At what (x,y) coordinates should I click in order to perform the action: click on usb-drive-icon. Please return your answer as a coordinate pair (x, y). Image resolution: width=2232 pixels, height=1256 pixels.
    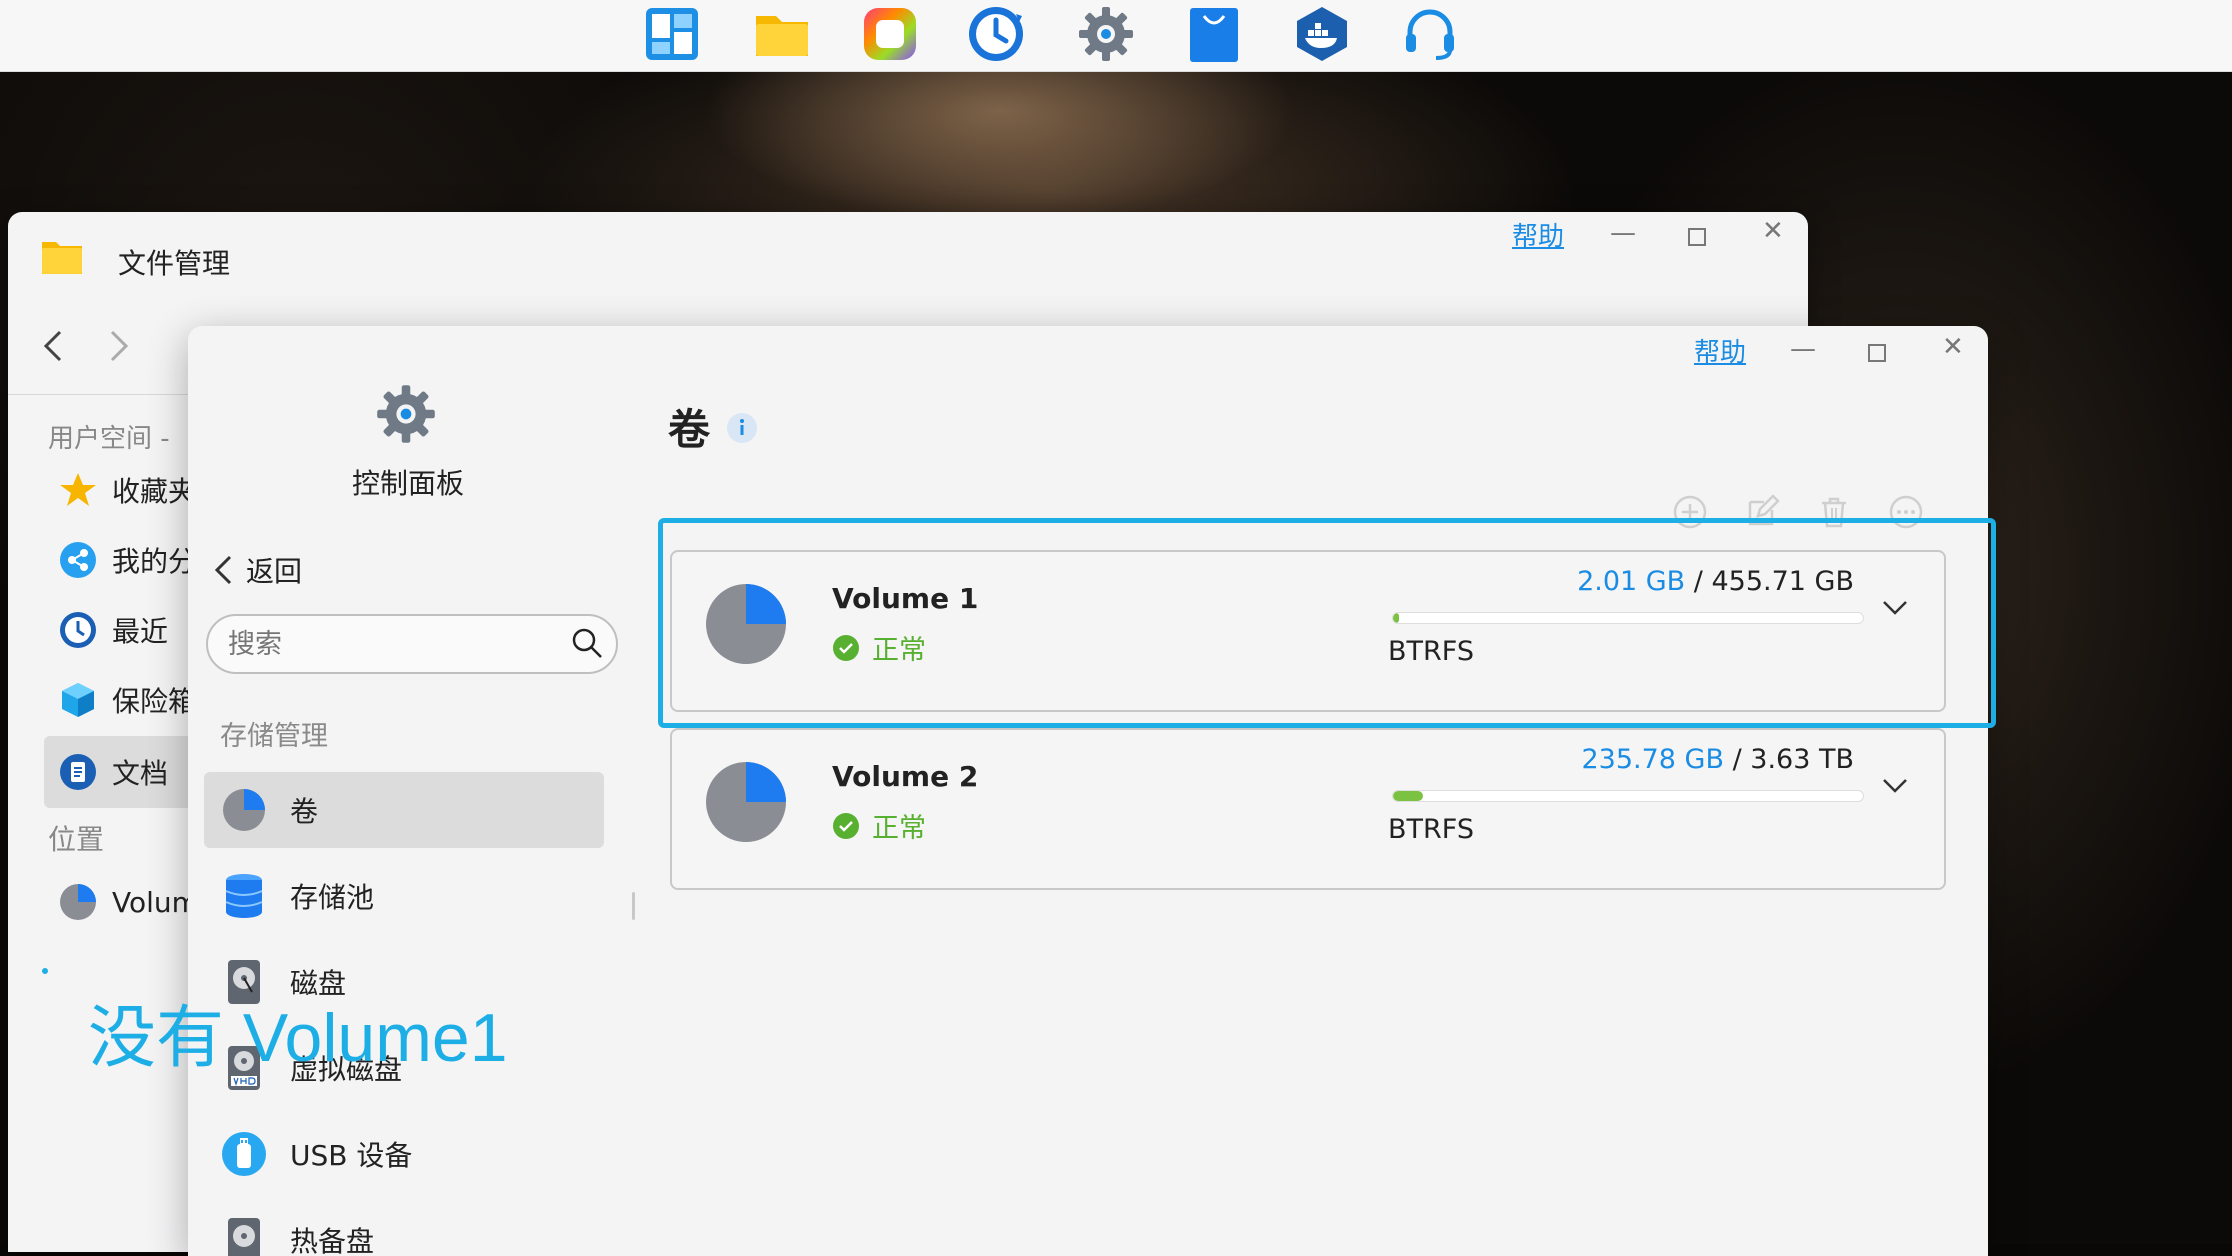
    Looking at the image, I should click on (244, 1154).